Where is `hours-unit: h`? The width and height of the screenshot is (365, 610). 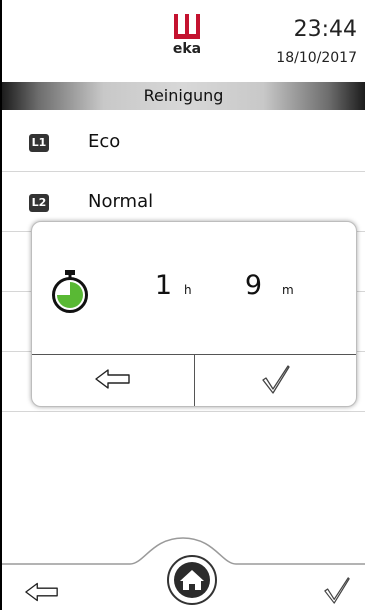 hours-unit: h is located at coordinates (188, 290).